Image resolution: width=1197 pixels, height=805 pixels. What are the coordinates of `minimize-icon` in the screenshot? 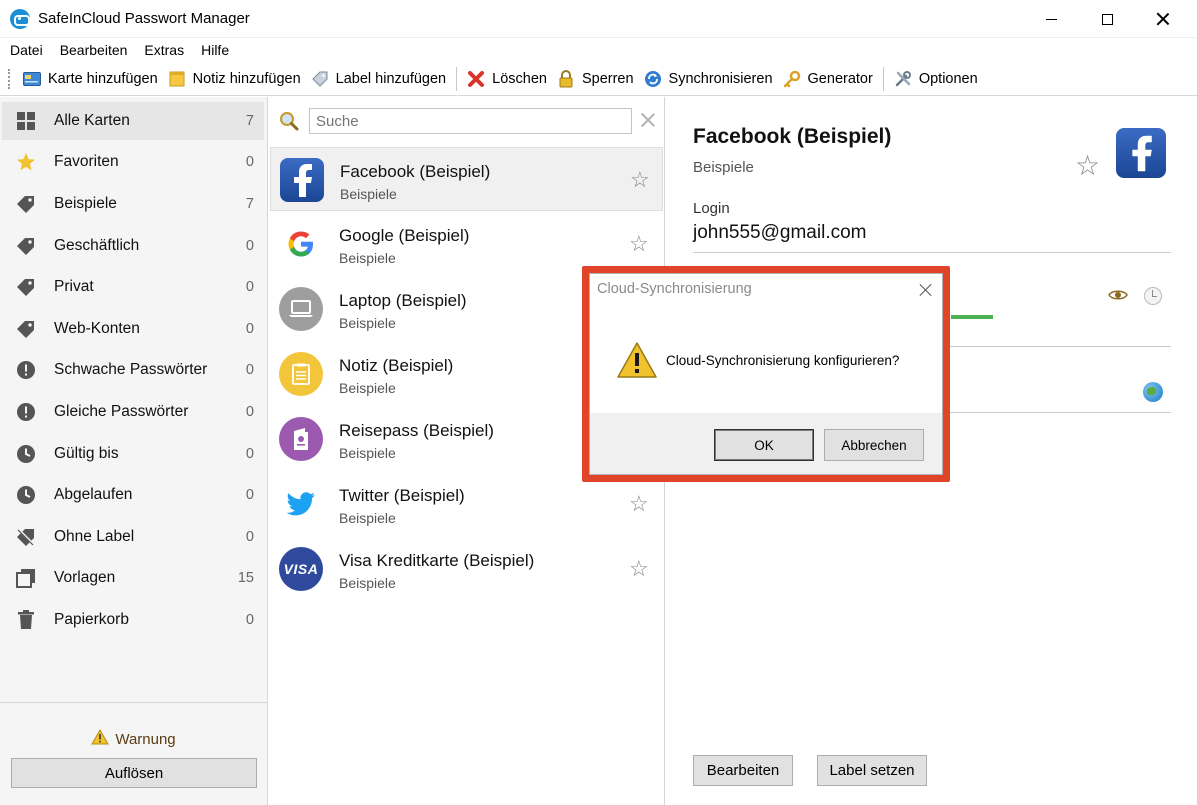 It's located at (1051, 19).